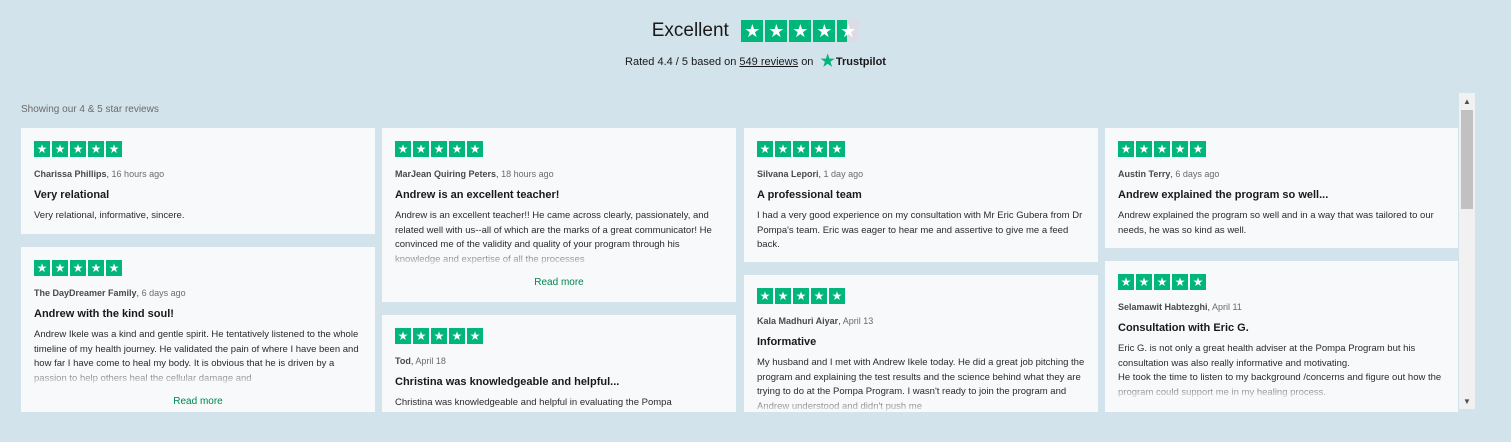 The image size is (1511, 442). What do you see at coordinates (109, 215) in the screenshot?
I see `review-body: Very relational, informative, sincere.` at bounding box center [109, 215].